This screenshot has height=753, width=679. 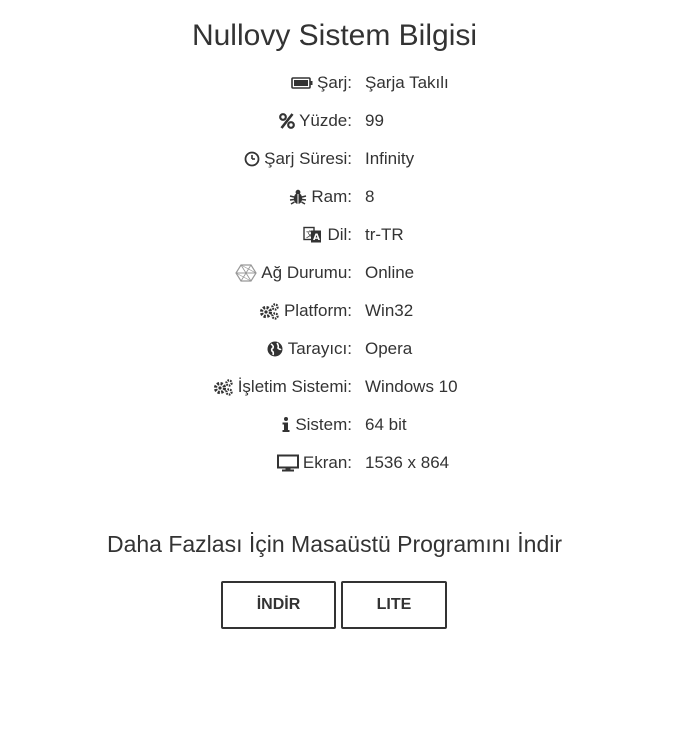 I want to click on info-row-platform: Platform: Win32, so click(x=339, y=311).